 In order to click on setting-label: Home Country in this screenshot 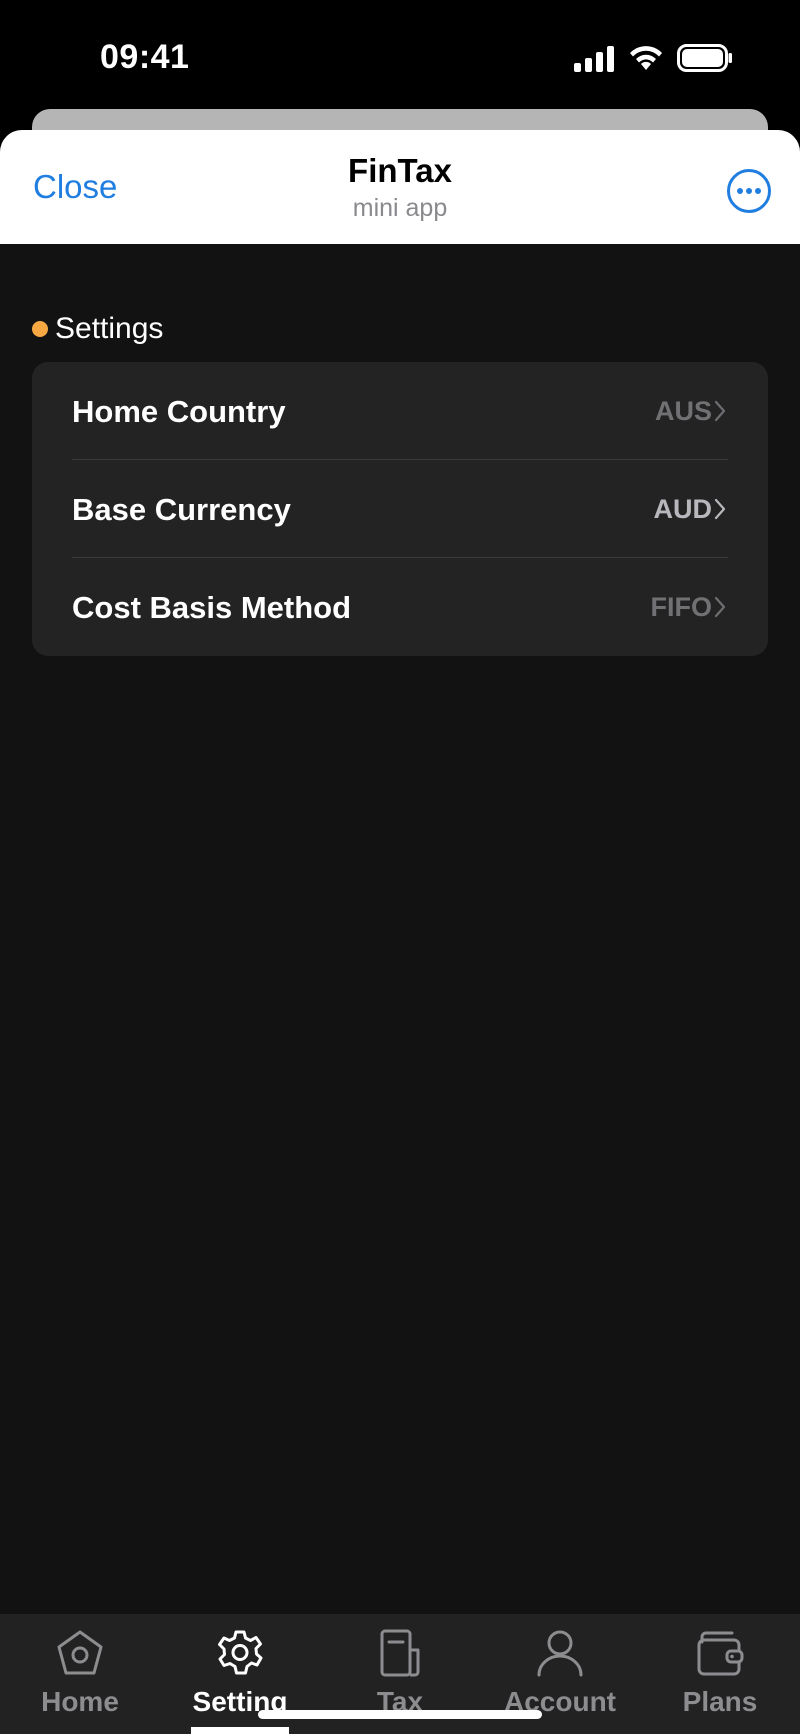, I will do `click(179, 411)`.